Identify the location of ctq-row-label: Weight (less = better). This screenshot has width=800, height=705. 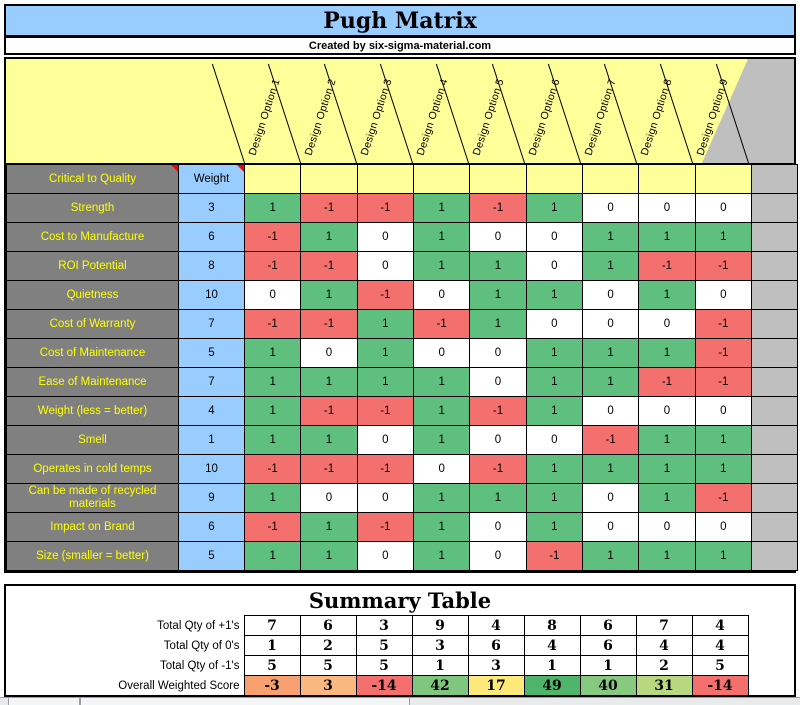
(92, 411).